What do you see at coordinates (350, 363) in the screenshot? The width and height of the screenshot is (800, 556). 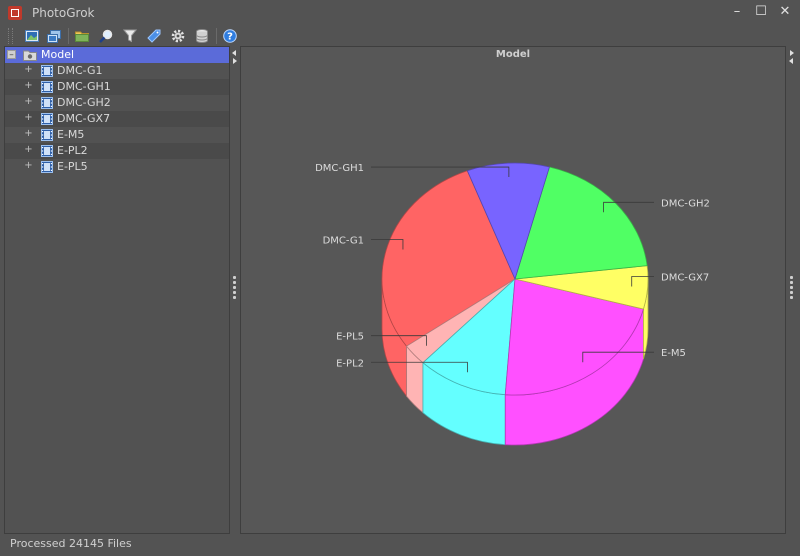 I see `slice-label-e-pl2: E-PL2` at bounding box center [350, 363].